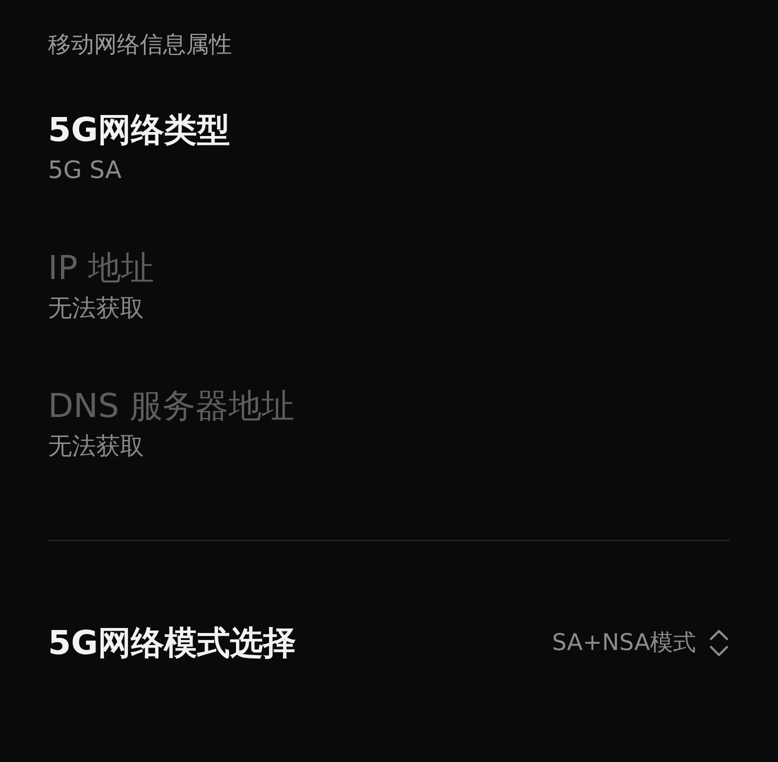  Describe the element at coordinates (172, 643) in the screenshot. I see `setting-title: 5G网络模式选择` at that location.